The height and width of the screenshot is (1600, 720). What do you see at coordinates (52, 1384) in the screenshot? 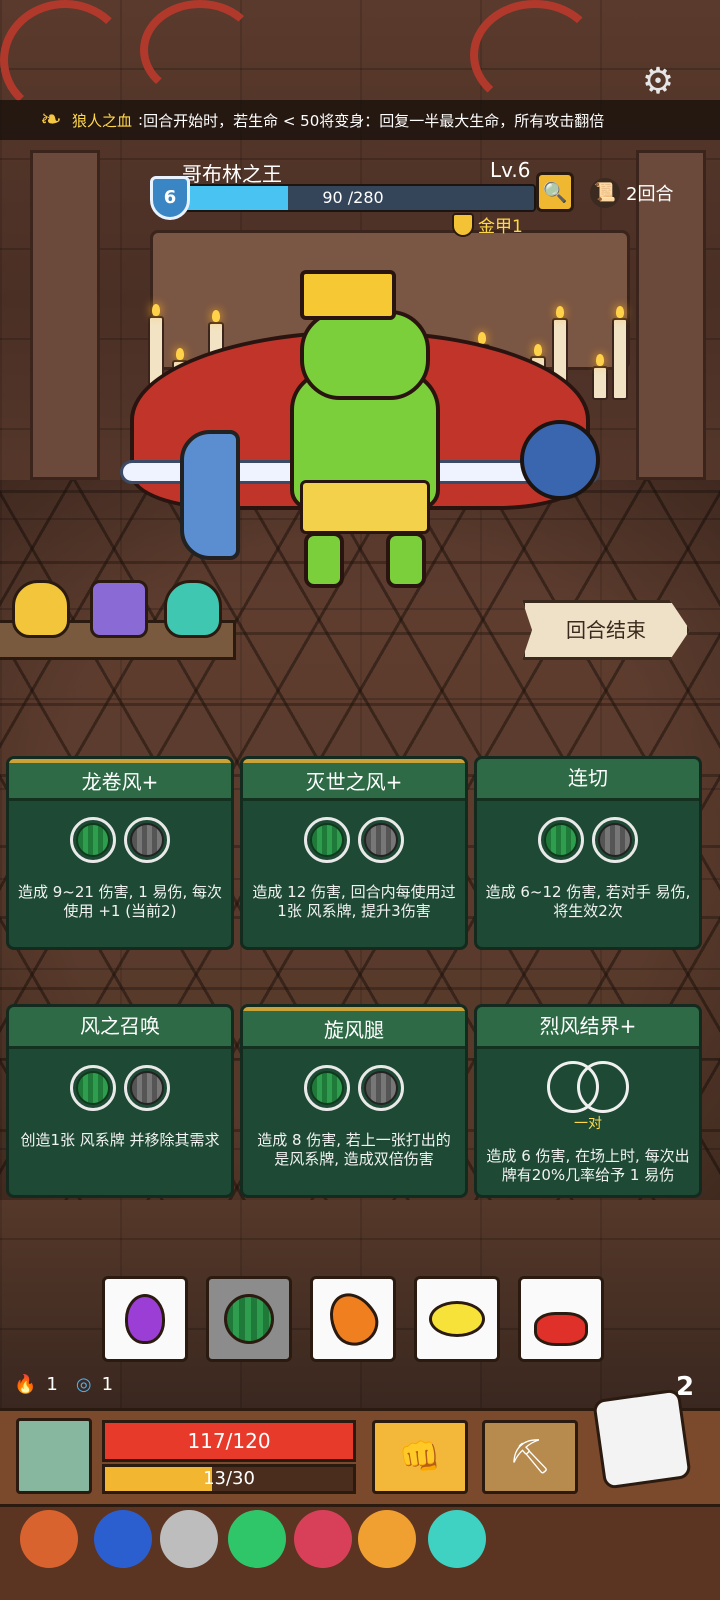
I see `fire-status-count: 1` at bounding box center [52, 1384].